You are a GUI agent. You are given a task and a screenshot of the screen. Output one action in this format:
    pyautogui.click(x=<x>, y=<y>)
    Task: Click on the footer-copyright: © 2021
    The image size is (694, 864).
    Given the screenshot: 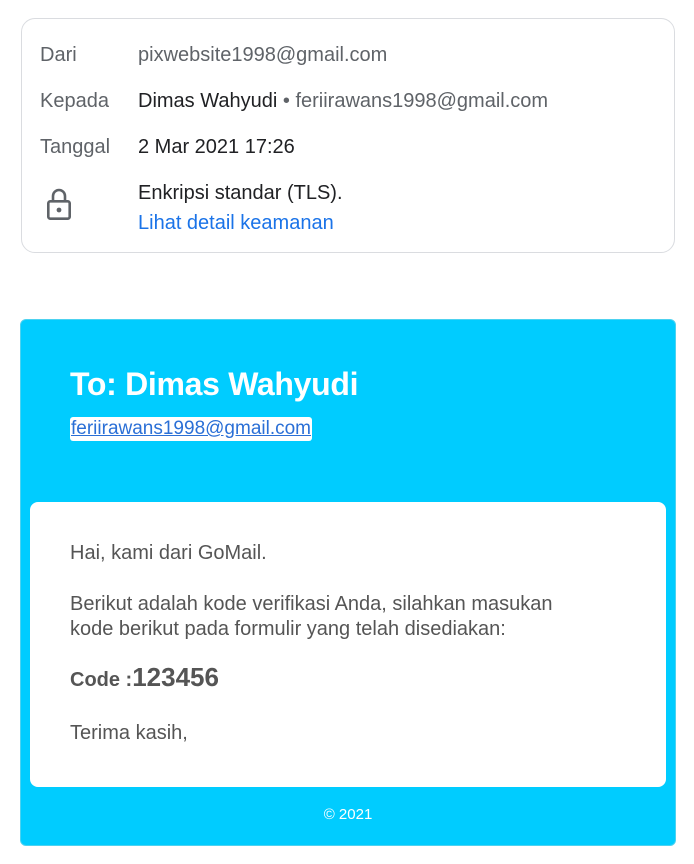 What is the action you would take?
    pyautogui.click(x=348, y=814)
    